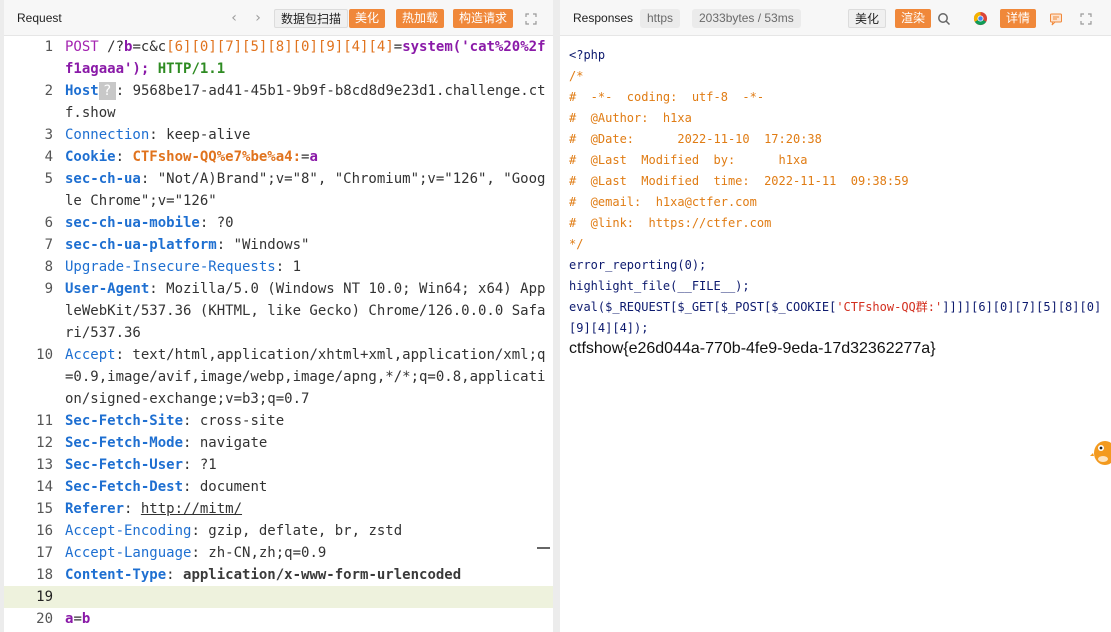 Image resolution: width=1111 pixels, height=632 pixels. I want to click on code-line: 17 Accept-Language: zh-CN,zh;q=0.9, so click(181, 553).